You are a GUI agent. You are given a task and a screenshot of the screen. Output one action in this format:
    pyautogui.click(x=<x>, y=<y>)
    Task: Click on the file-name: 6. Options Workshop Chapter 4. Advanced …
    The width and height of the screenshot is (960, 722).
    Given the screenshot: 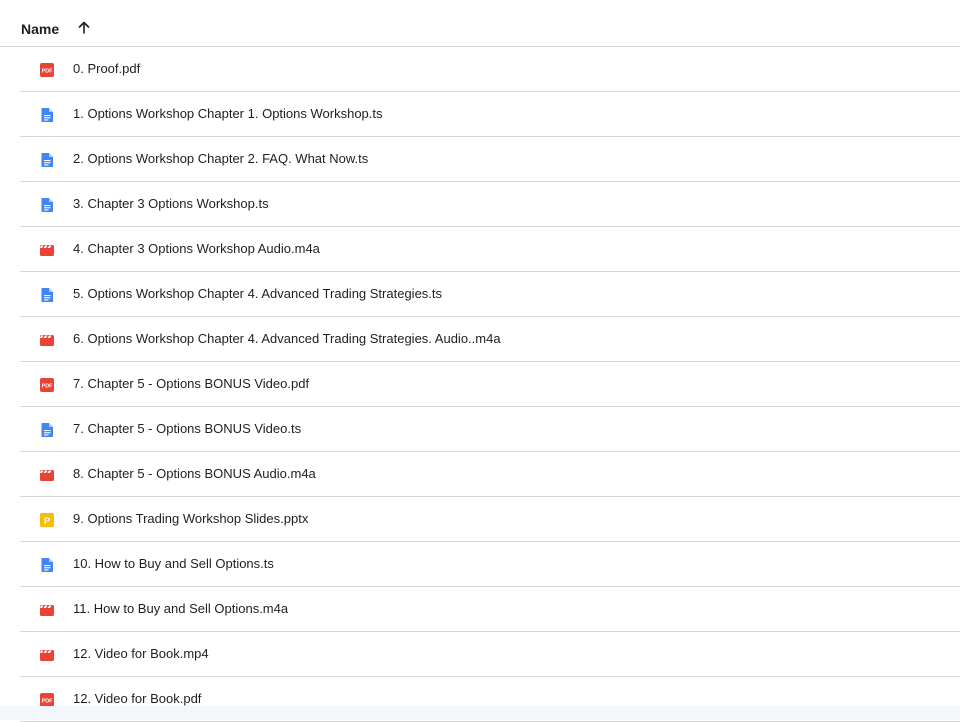 What is the action you would take?
    pyautogui.click(x=287, y=338)
    